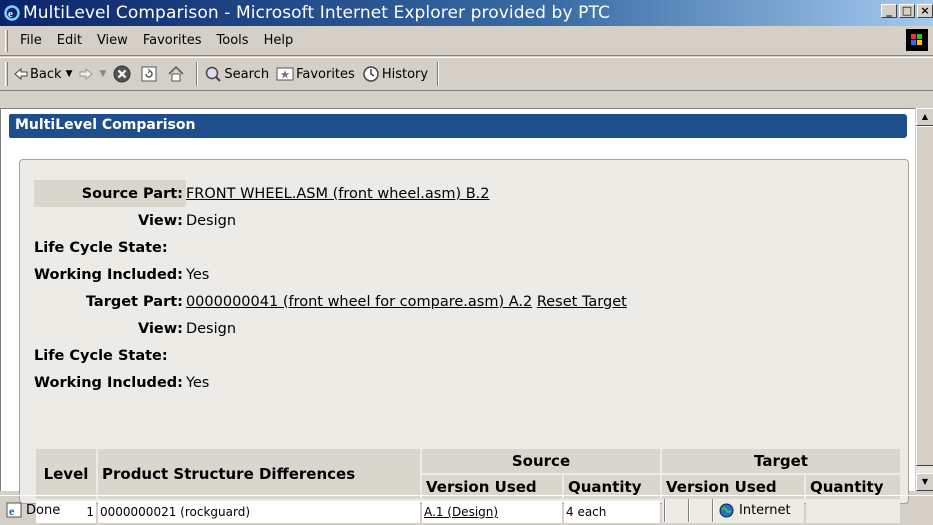 The image size is (933, 525). What do you see at coordinates (69, 74) in the screenshot?
I see `back-dropdown-icon: ▼` at bounding box center [69, 74].